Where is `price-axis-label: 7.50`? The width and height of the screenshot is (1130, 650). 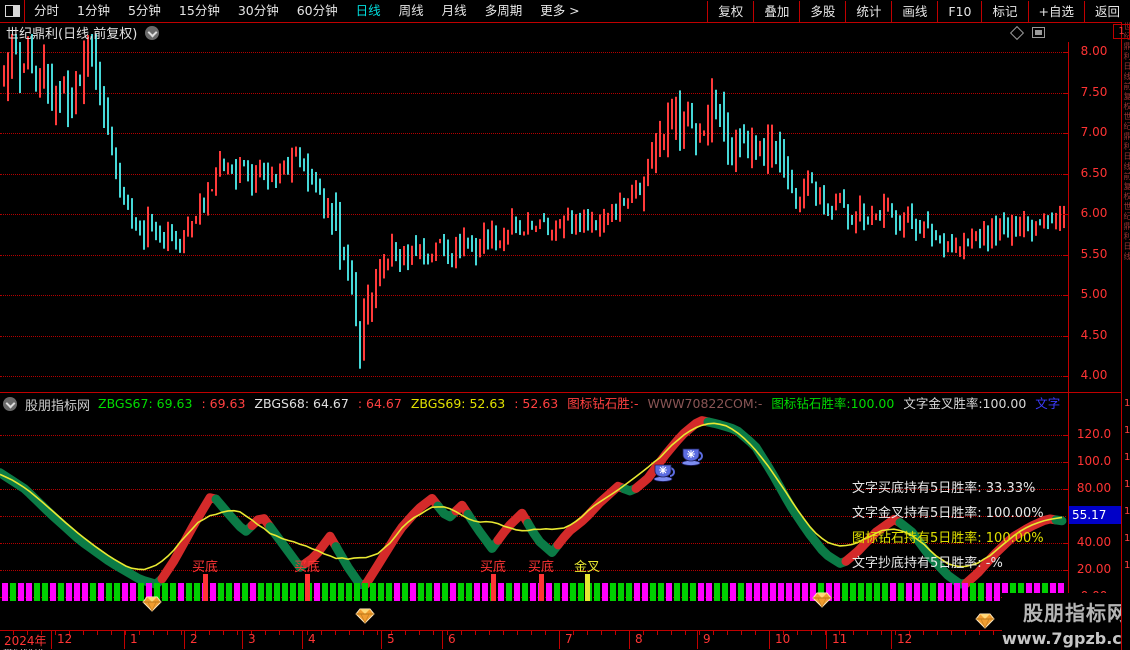
price-axis-label: 7.50 is located at coordinates (1094, 91).